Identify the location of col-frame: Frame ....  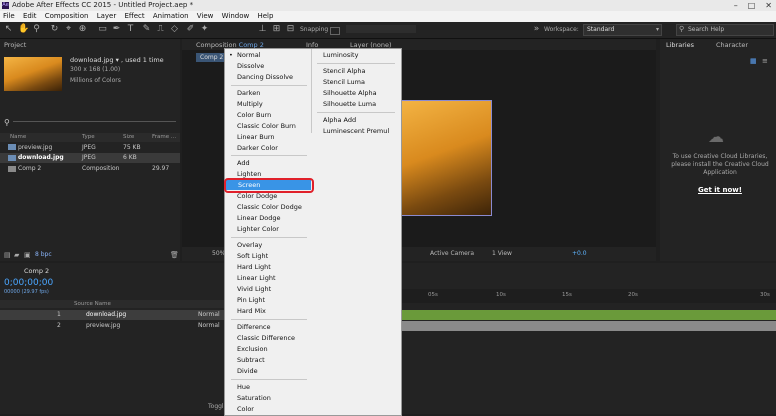
(164, 137).